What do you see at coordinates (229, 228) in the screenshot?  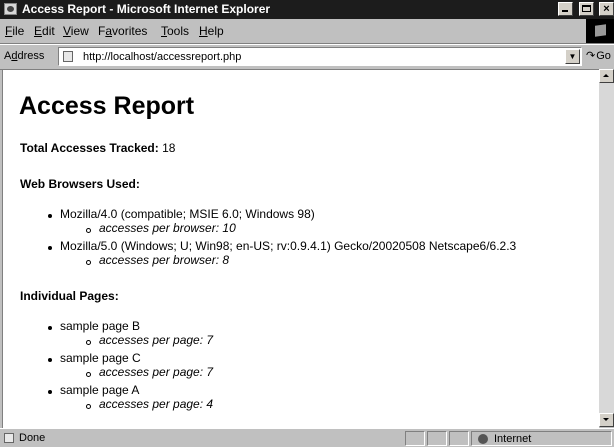 I see `browser-access-value: 10` at bounding box center [229, 228].